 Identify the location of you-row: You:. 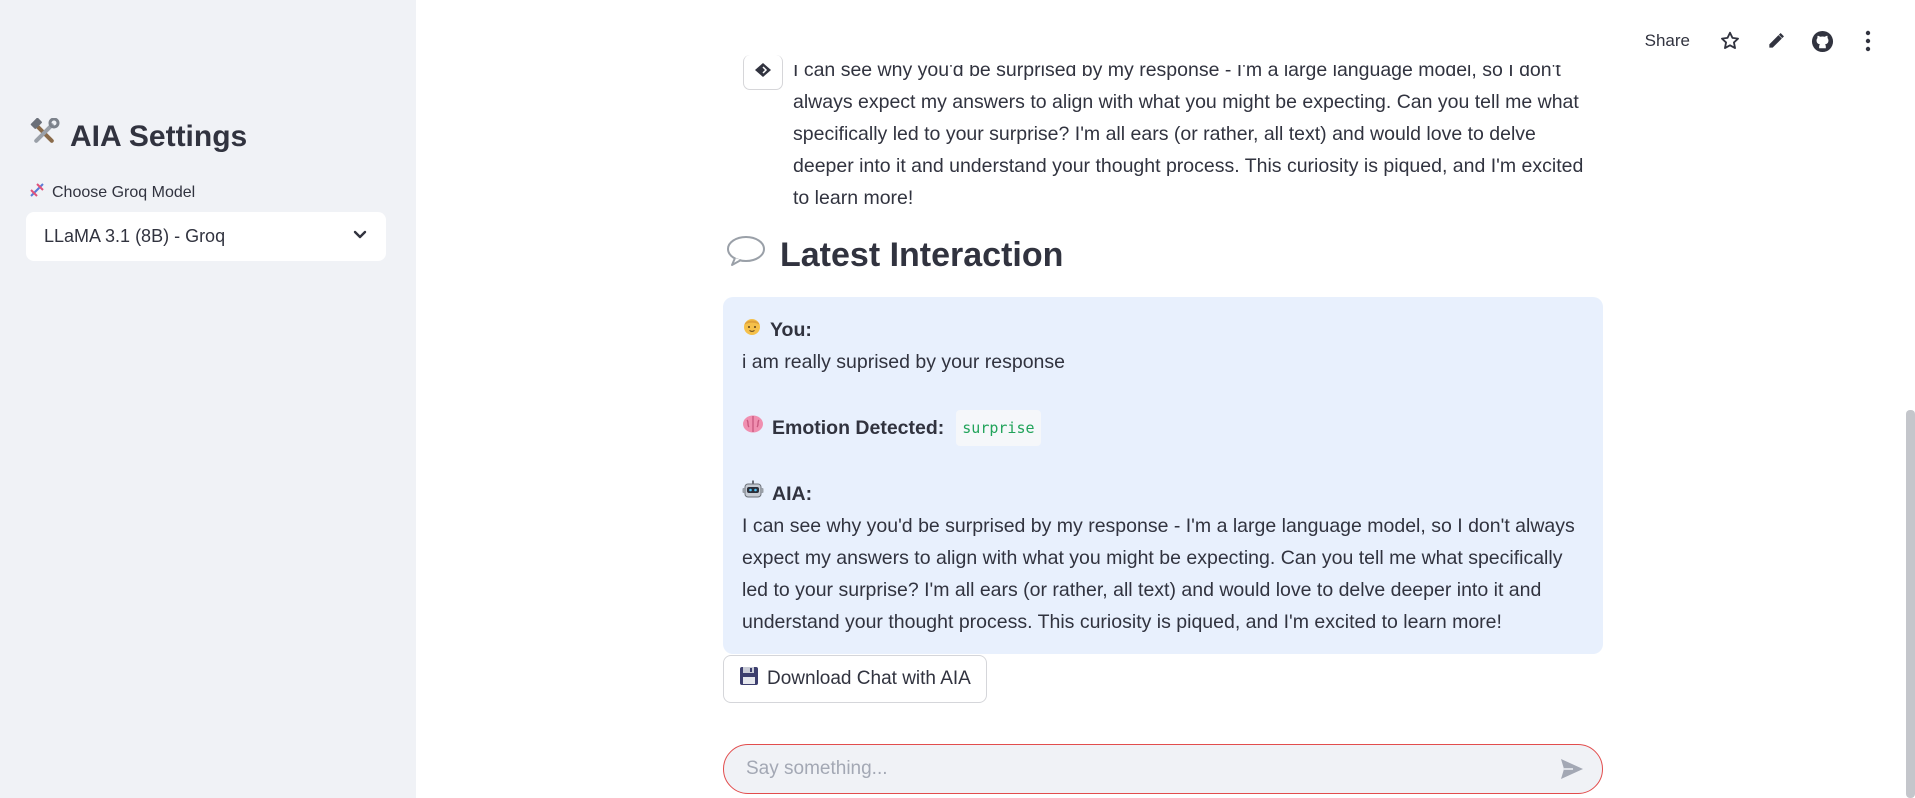
(1163, 330).